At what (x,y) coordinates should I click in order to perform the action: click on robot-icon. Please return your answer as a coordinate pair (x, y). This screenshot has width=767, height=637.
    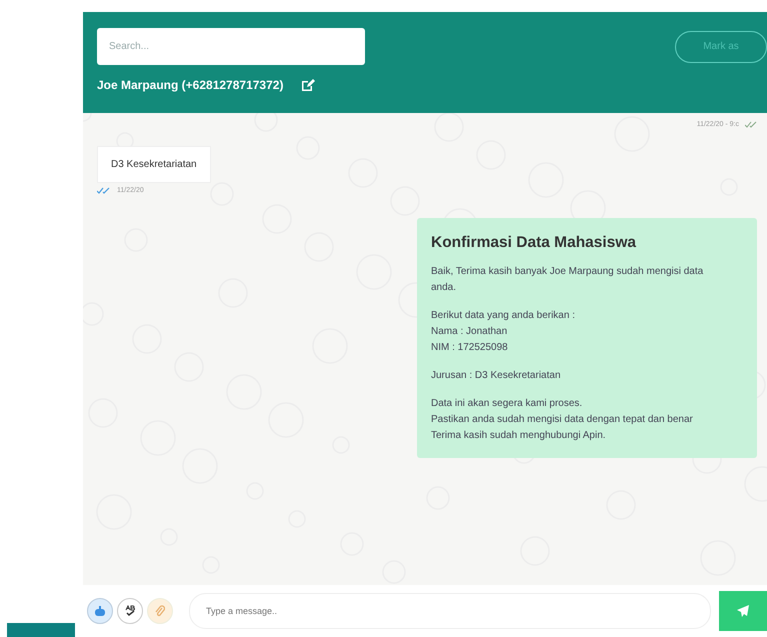
    Looking at the image, I should click on (100, 611).